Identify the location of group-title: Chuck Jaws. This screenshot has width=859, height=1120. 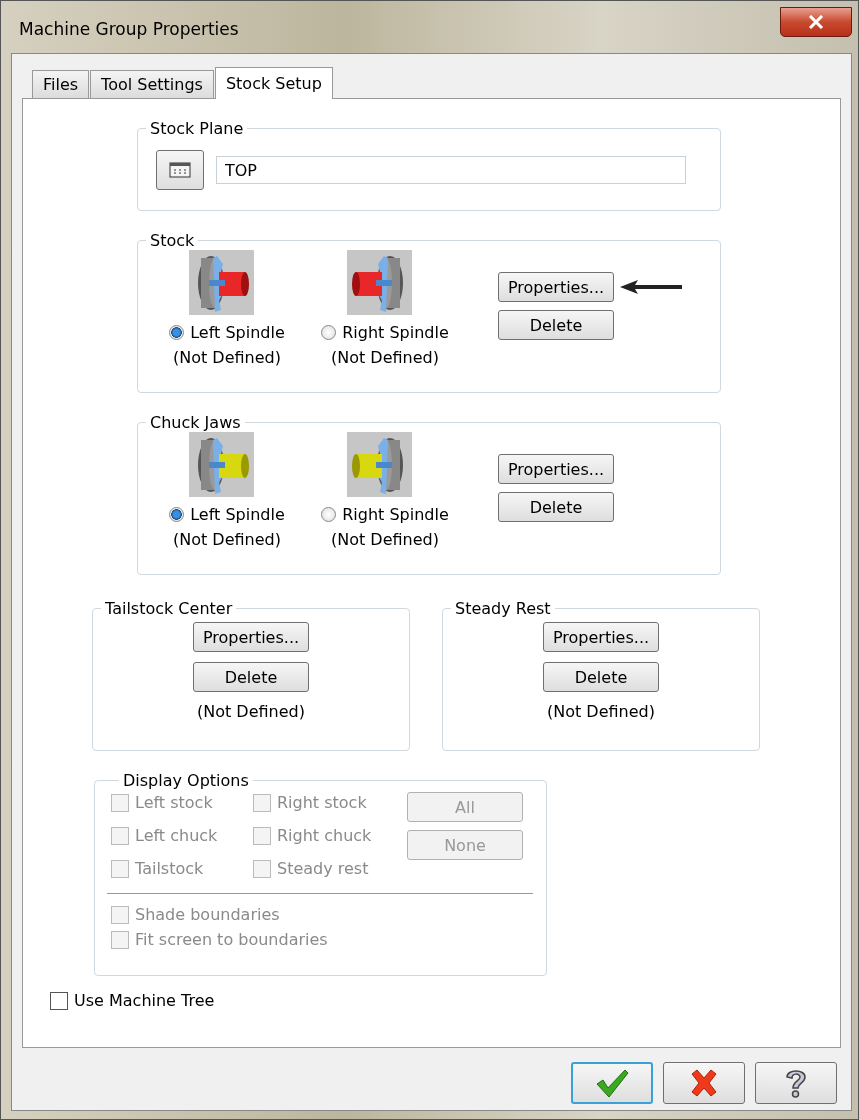
(195, 422).